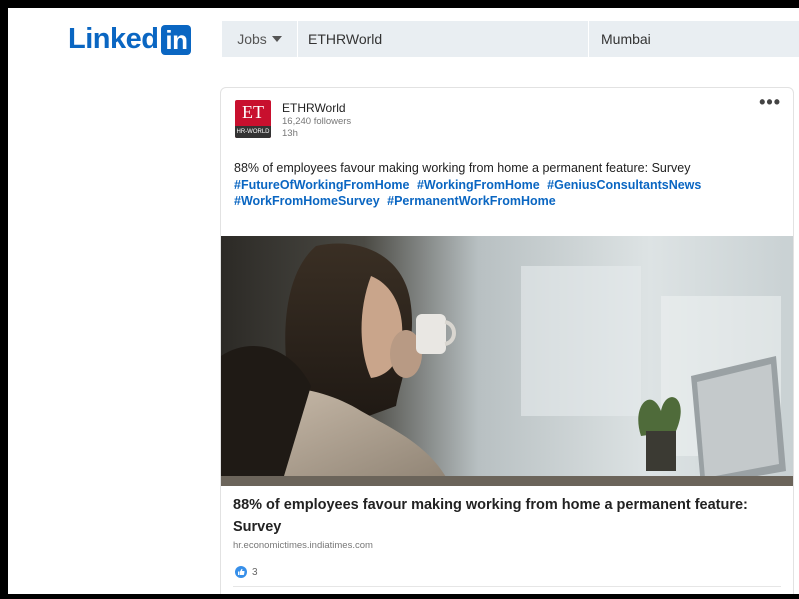 This screenshot has height=599, width=799. Describe the element at coordinates (113, 39) in the screenshot. I see `logo-text: Linked` at that location.